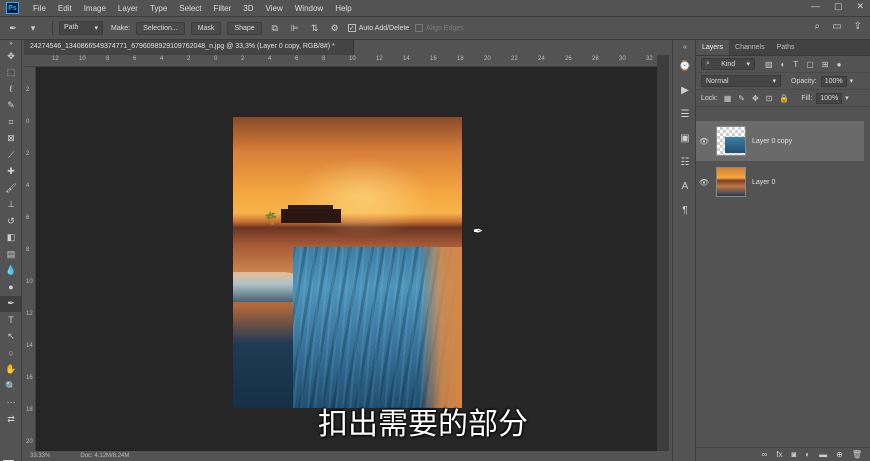 The image size is (870, 461). Describe the element at coordinates (223, 8) in the screenshot. I see `menu-filter: Filter` at that location.